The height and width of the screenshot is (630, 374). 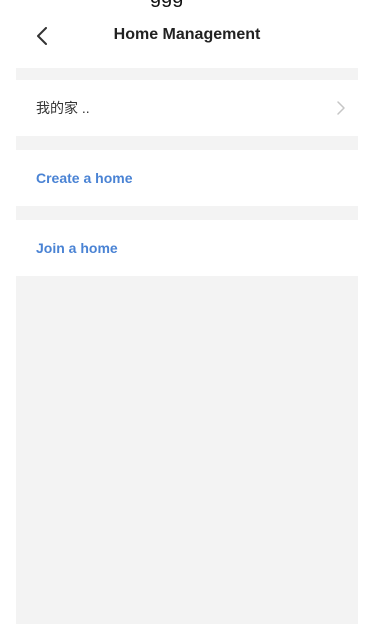 I want to click on page-title: Home Management, so click(x=187, y=34).